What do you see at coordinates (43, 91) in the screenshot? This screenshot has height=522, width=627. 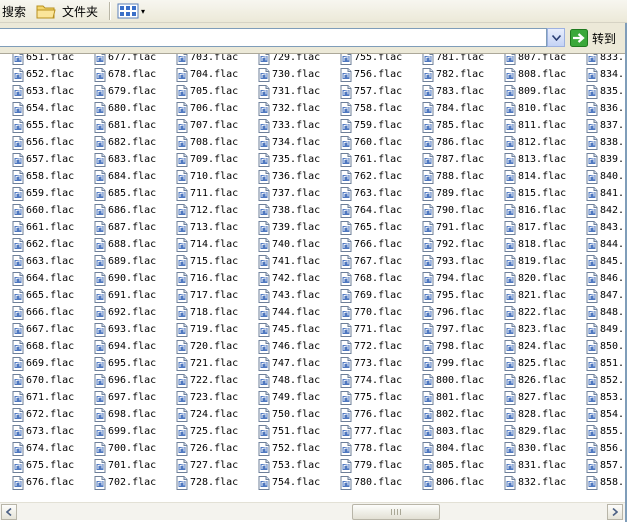 I see `file-item: 653.flac` at bounding box center [43, 91].